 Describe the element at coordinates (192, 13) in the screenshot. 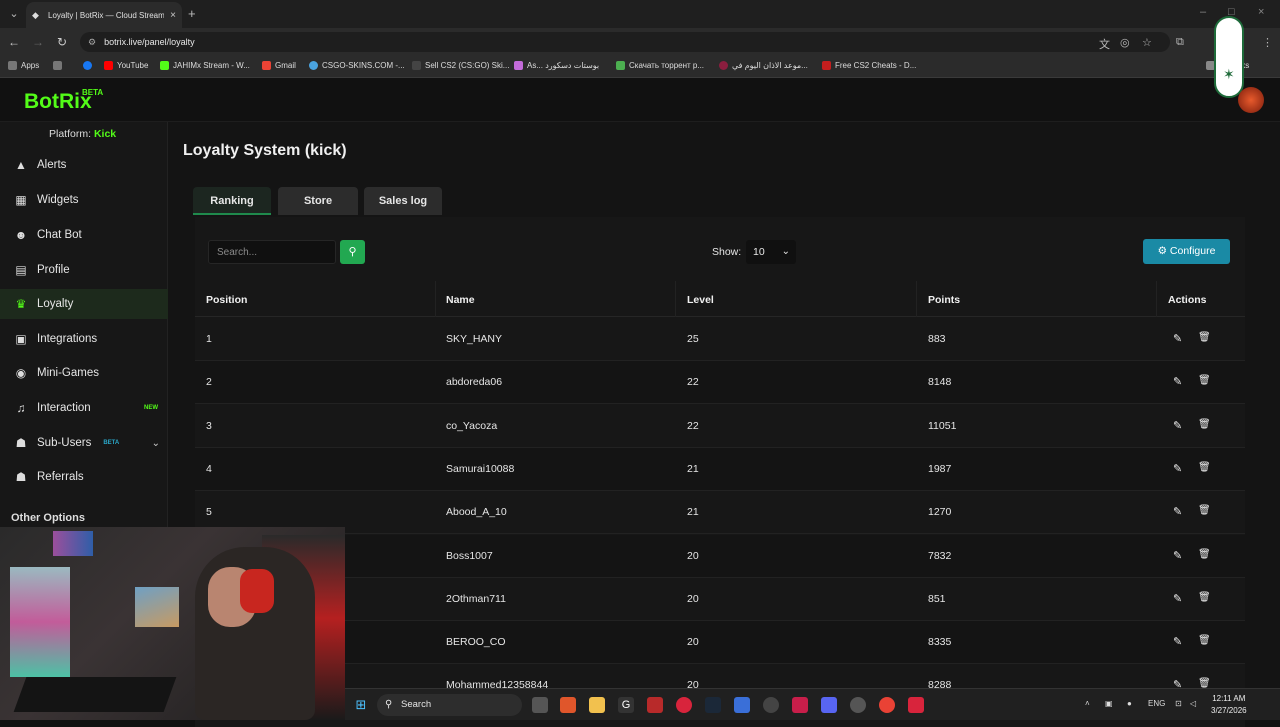

I see `new-tab-icon: +` at that location.